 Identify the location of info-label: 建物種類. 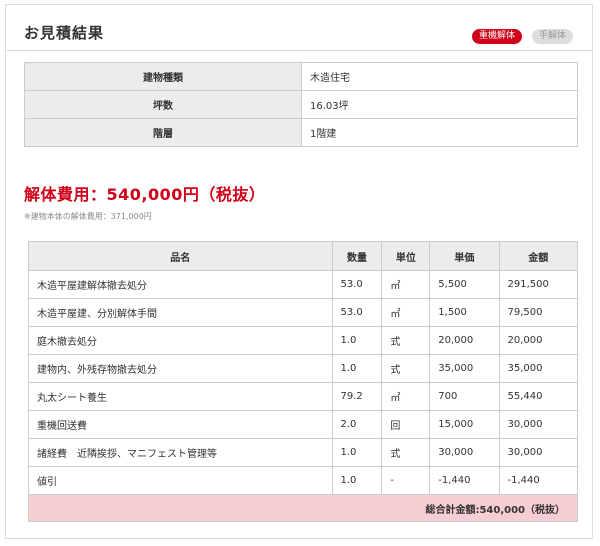
(163, 76).